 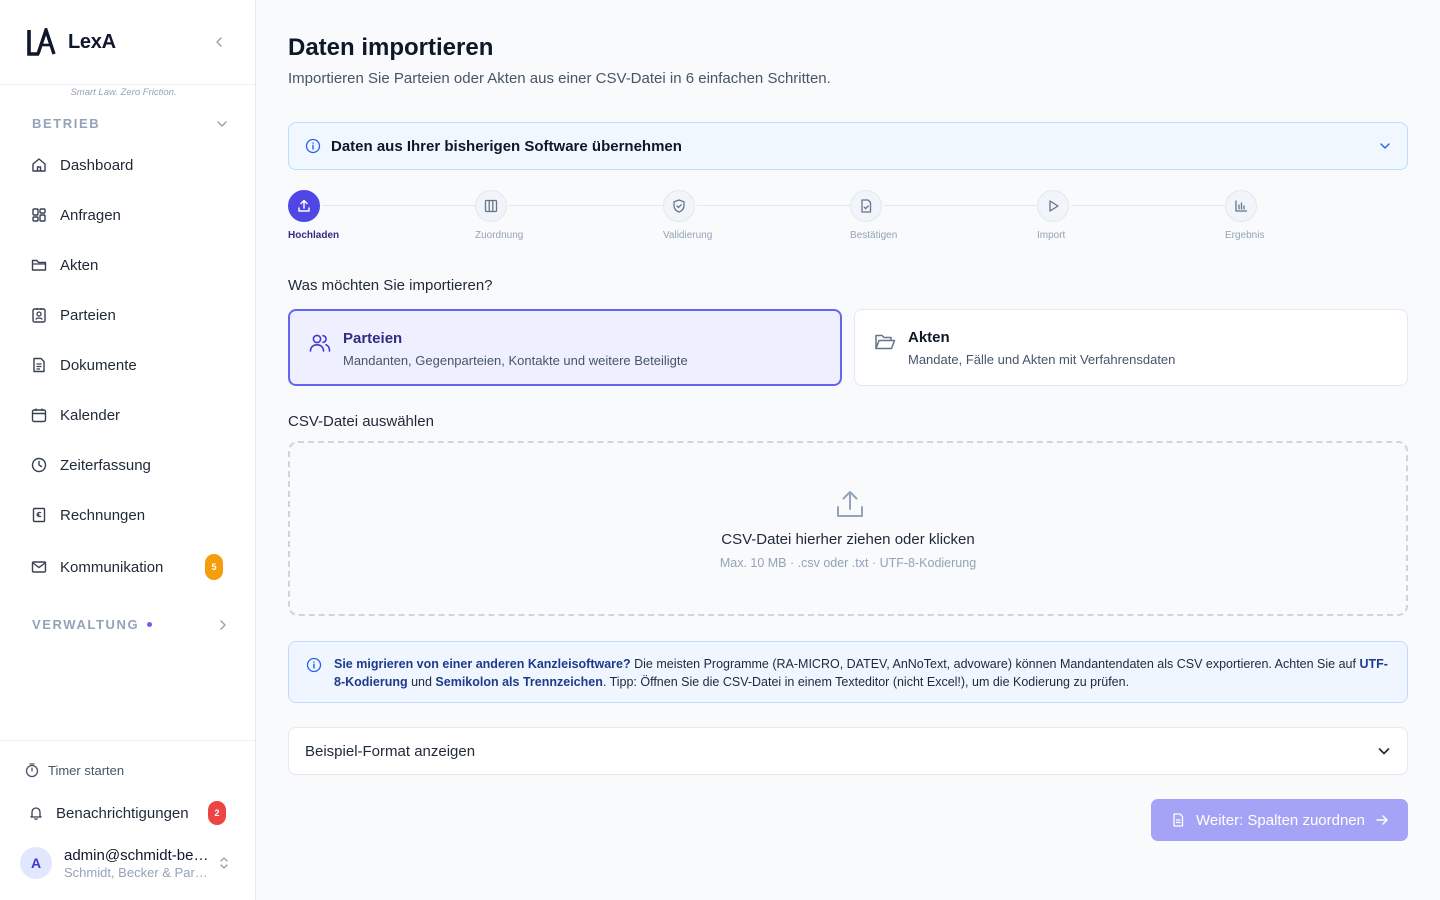 I want to click on start-timer-button: Timer starten, so click(x=74, y=770).